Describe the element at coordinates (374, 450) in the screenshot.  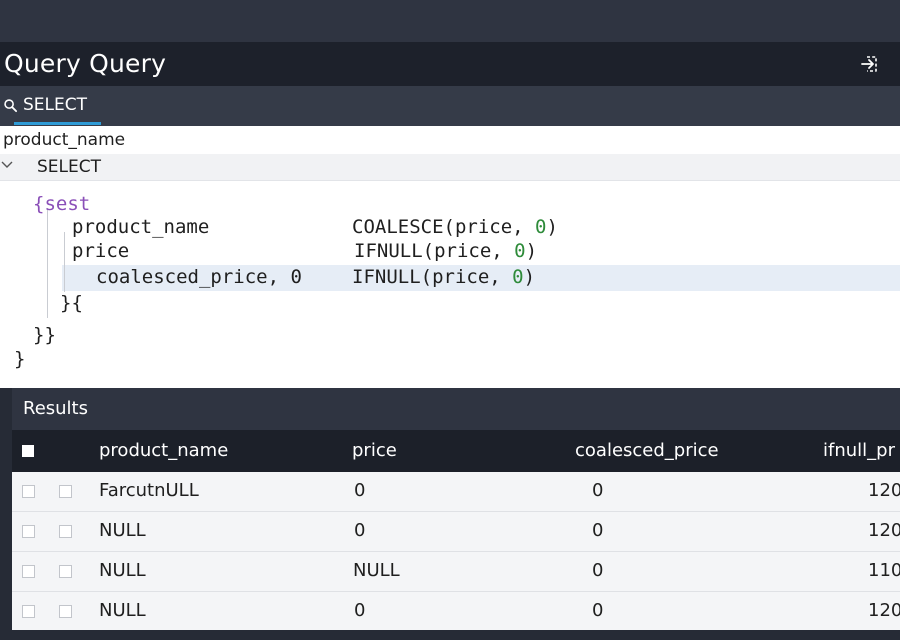
I see `column-header-price: price` at that location.